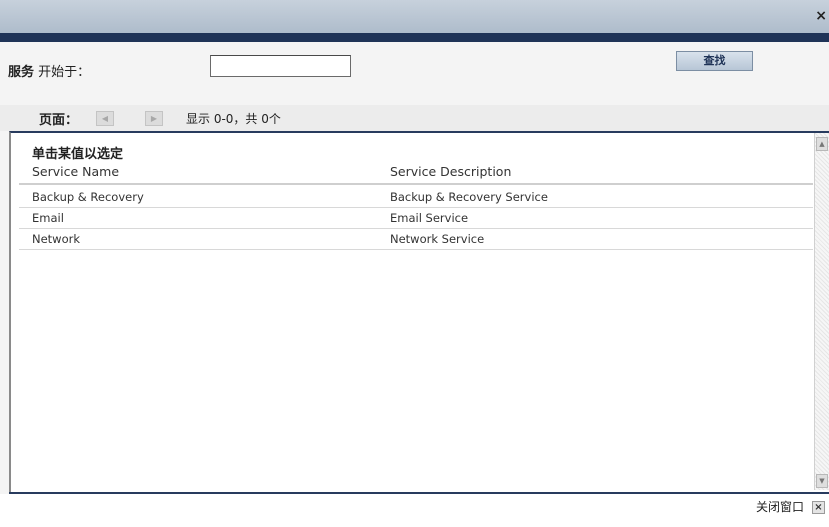 This screenshot has width=829, height=527. Describe the element at coordinates (780, 506) in the screenshot. I see `close-window-label: 关闭窗口` at that location.